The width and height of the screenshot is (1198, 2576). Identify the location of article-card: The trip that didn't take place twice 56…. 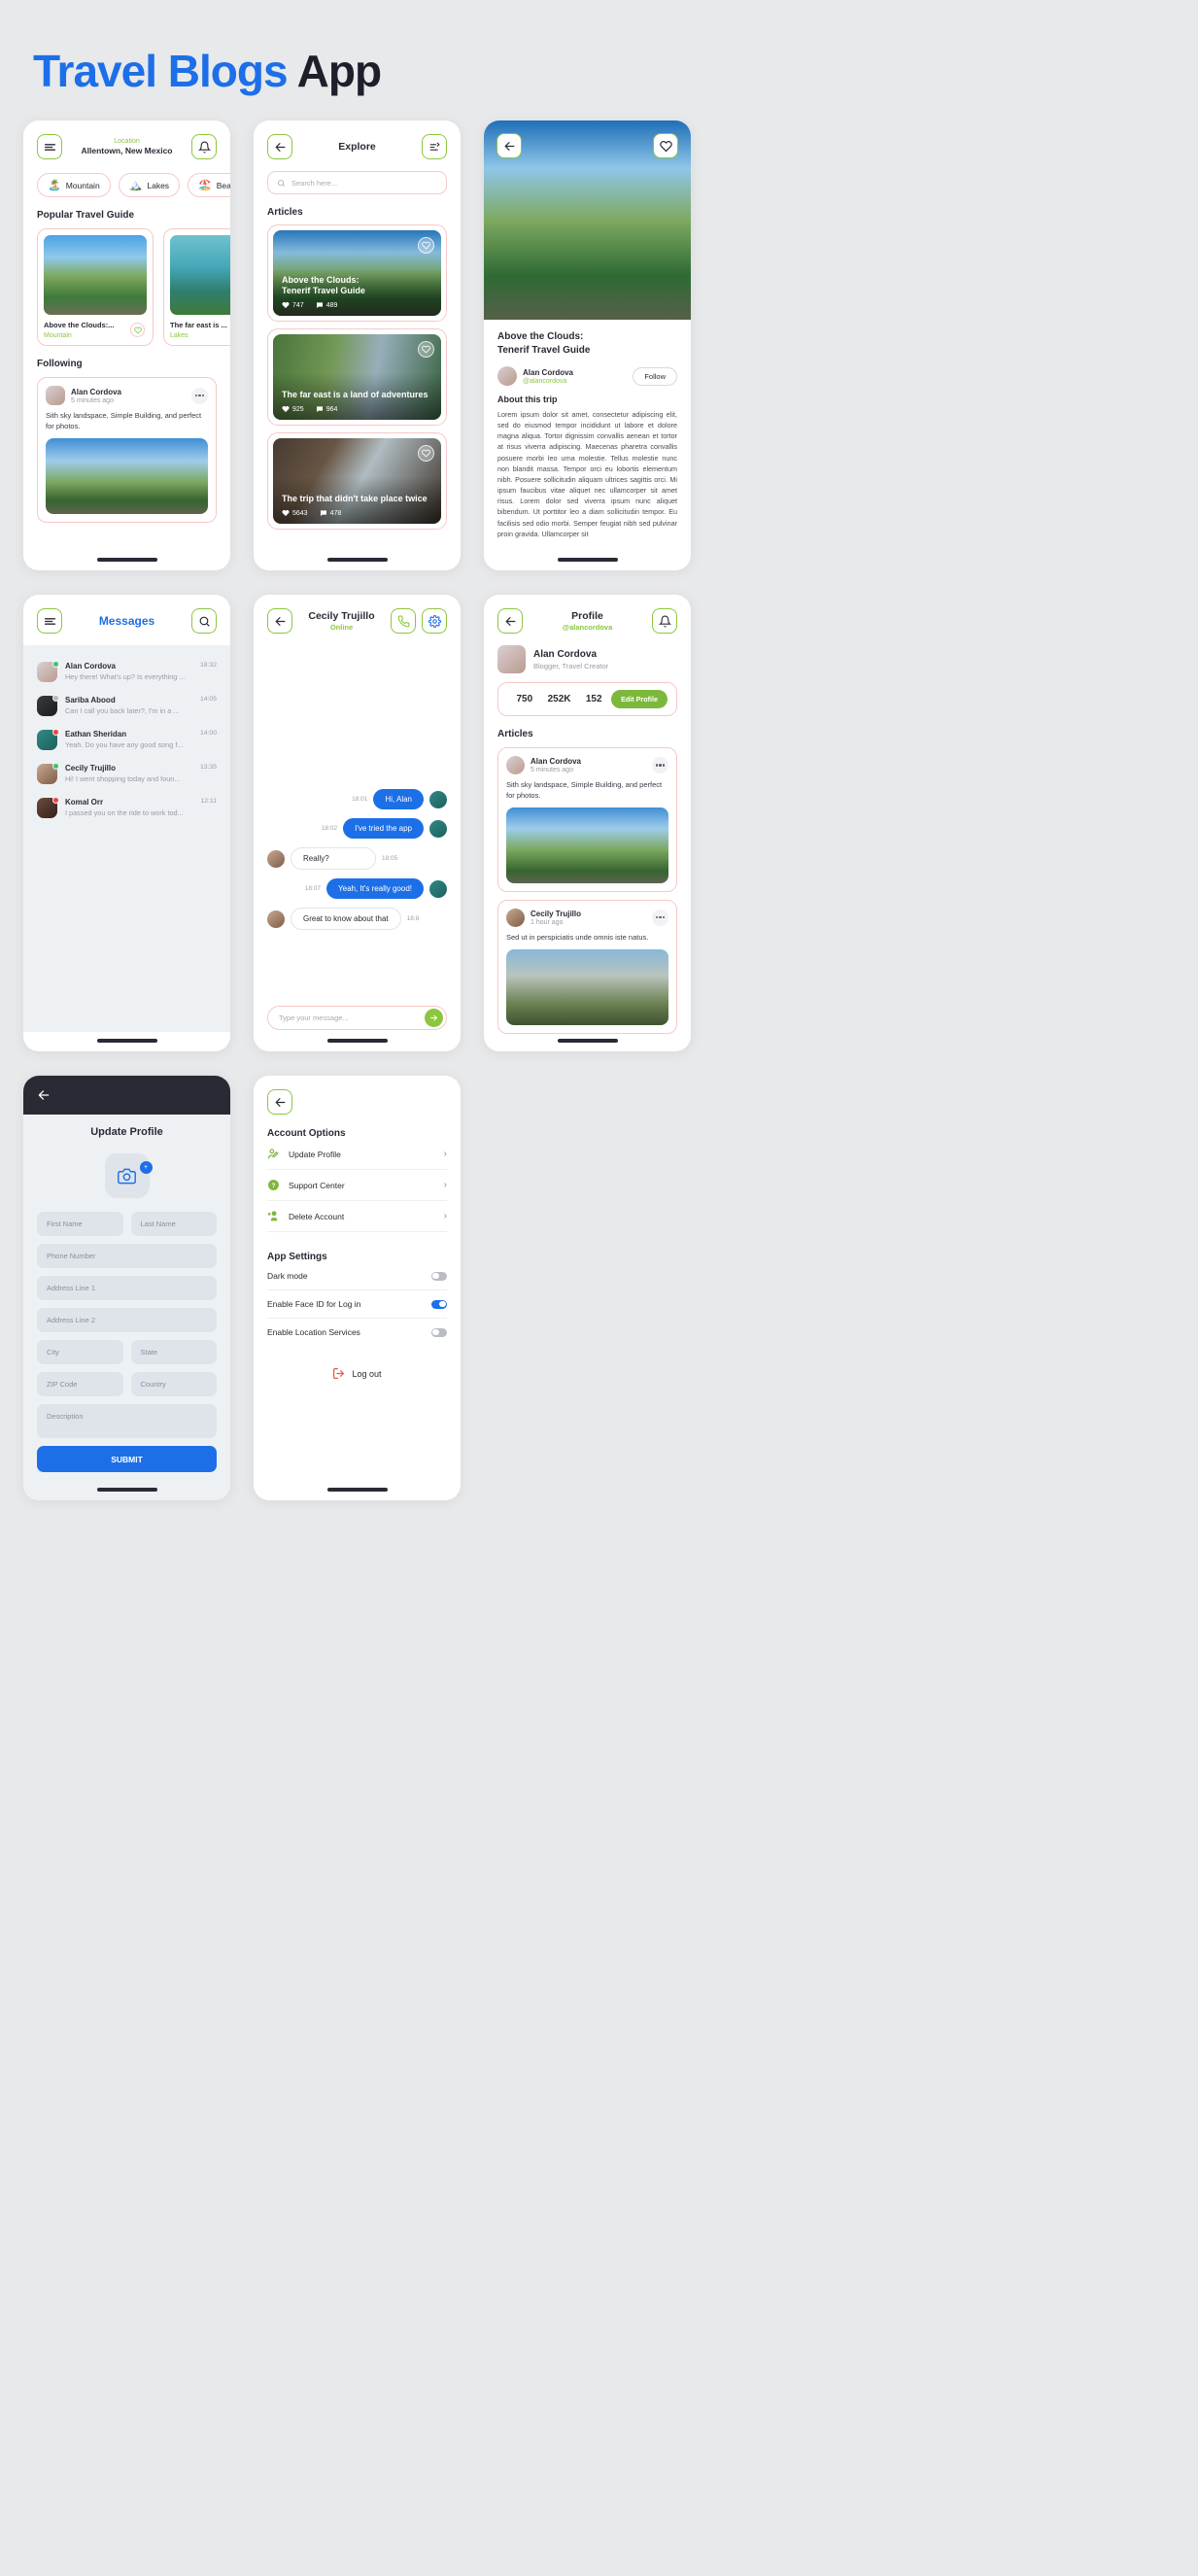
(357, 481).